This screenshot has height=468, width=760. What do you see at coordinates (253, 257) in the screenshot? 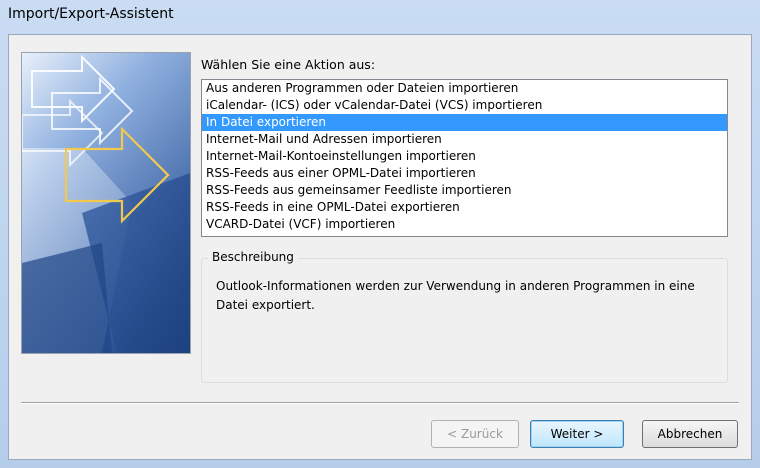
I see `description-label: Beschreibung` at bounding box center [253, 257].